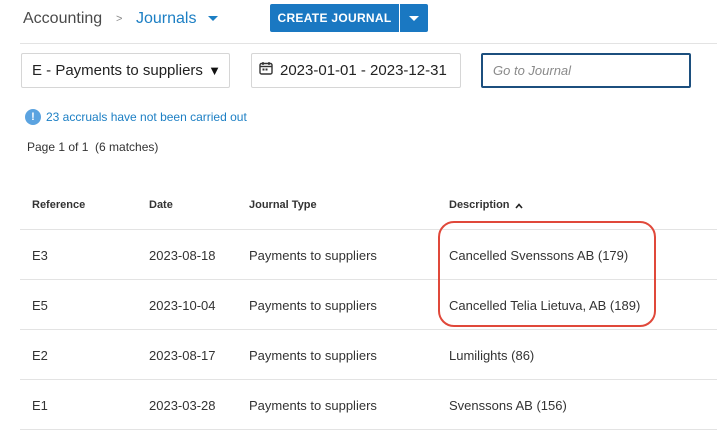  I want to click on header-divider, so click(368, 43).